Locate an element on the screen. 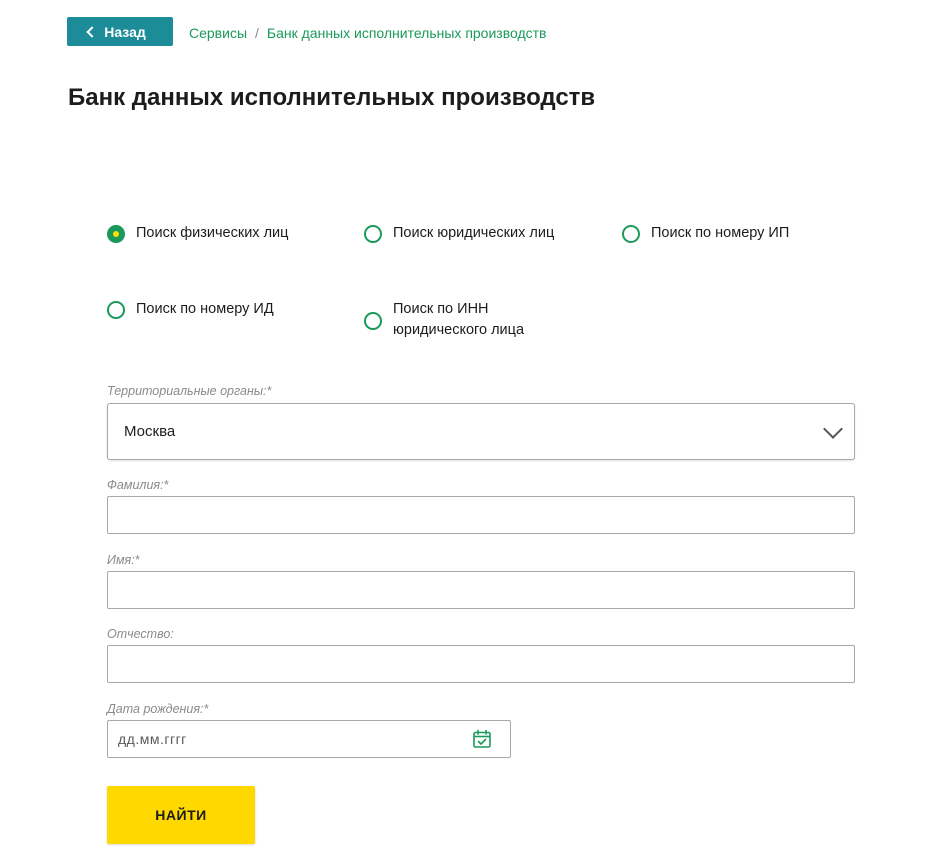 This screenshot has height=856, width=936. back-button-label: Назад is located at coordinates (125, 31).